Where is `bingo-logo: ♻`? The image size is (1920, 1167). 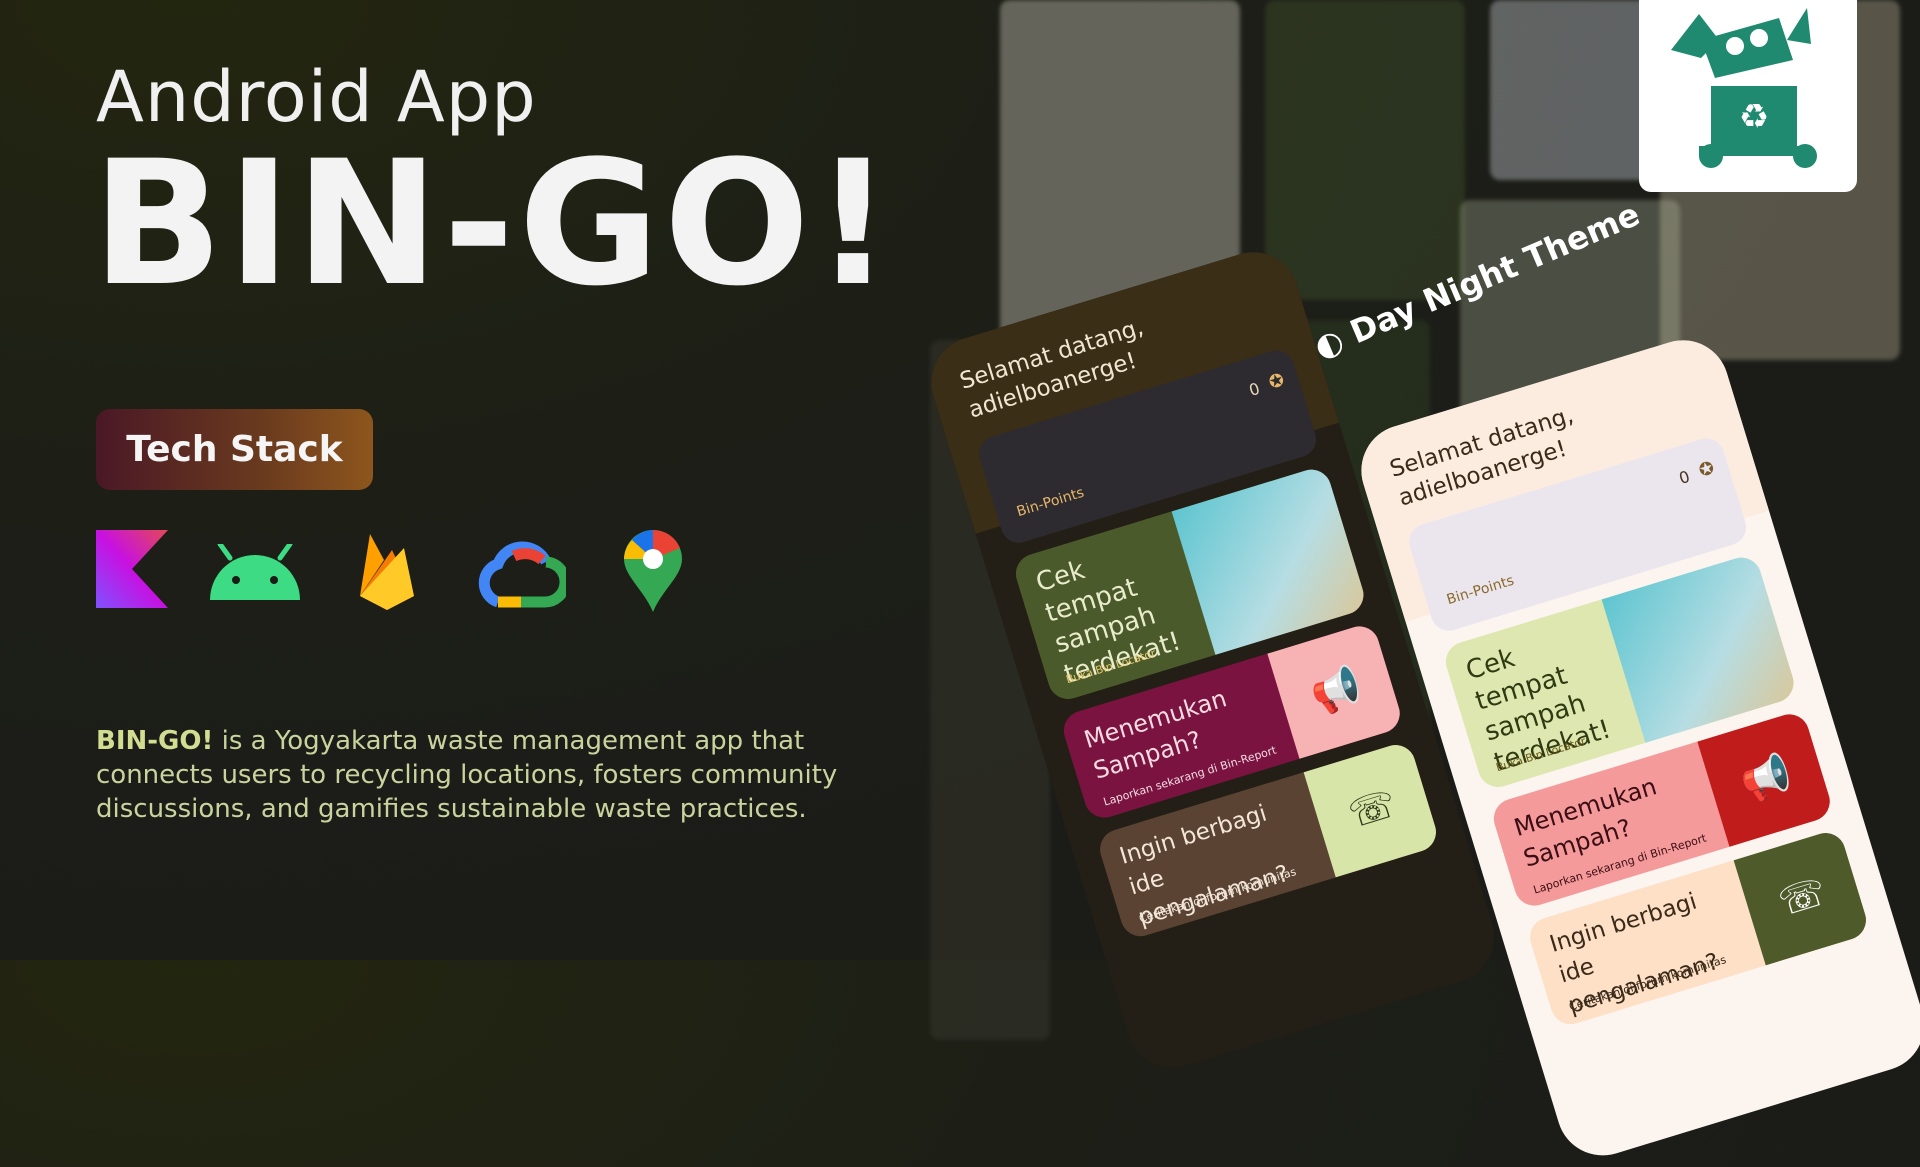
bingo-logo: ♻ is located at coordinates (1748, 96).